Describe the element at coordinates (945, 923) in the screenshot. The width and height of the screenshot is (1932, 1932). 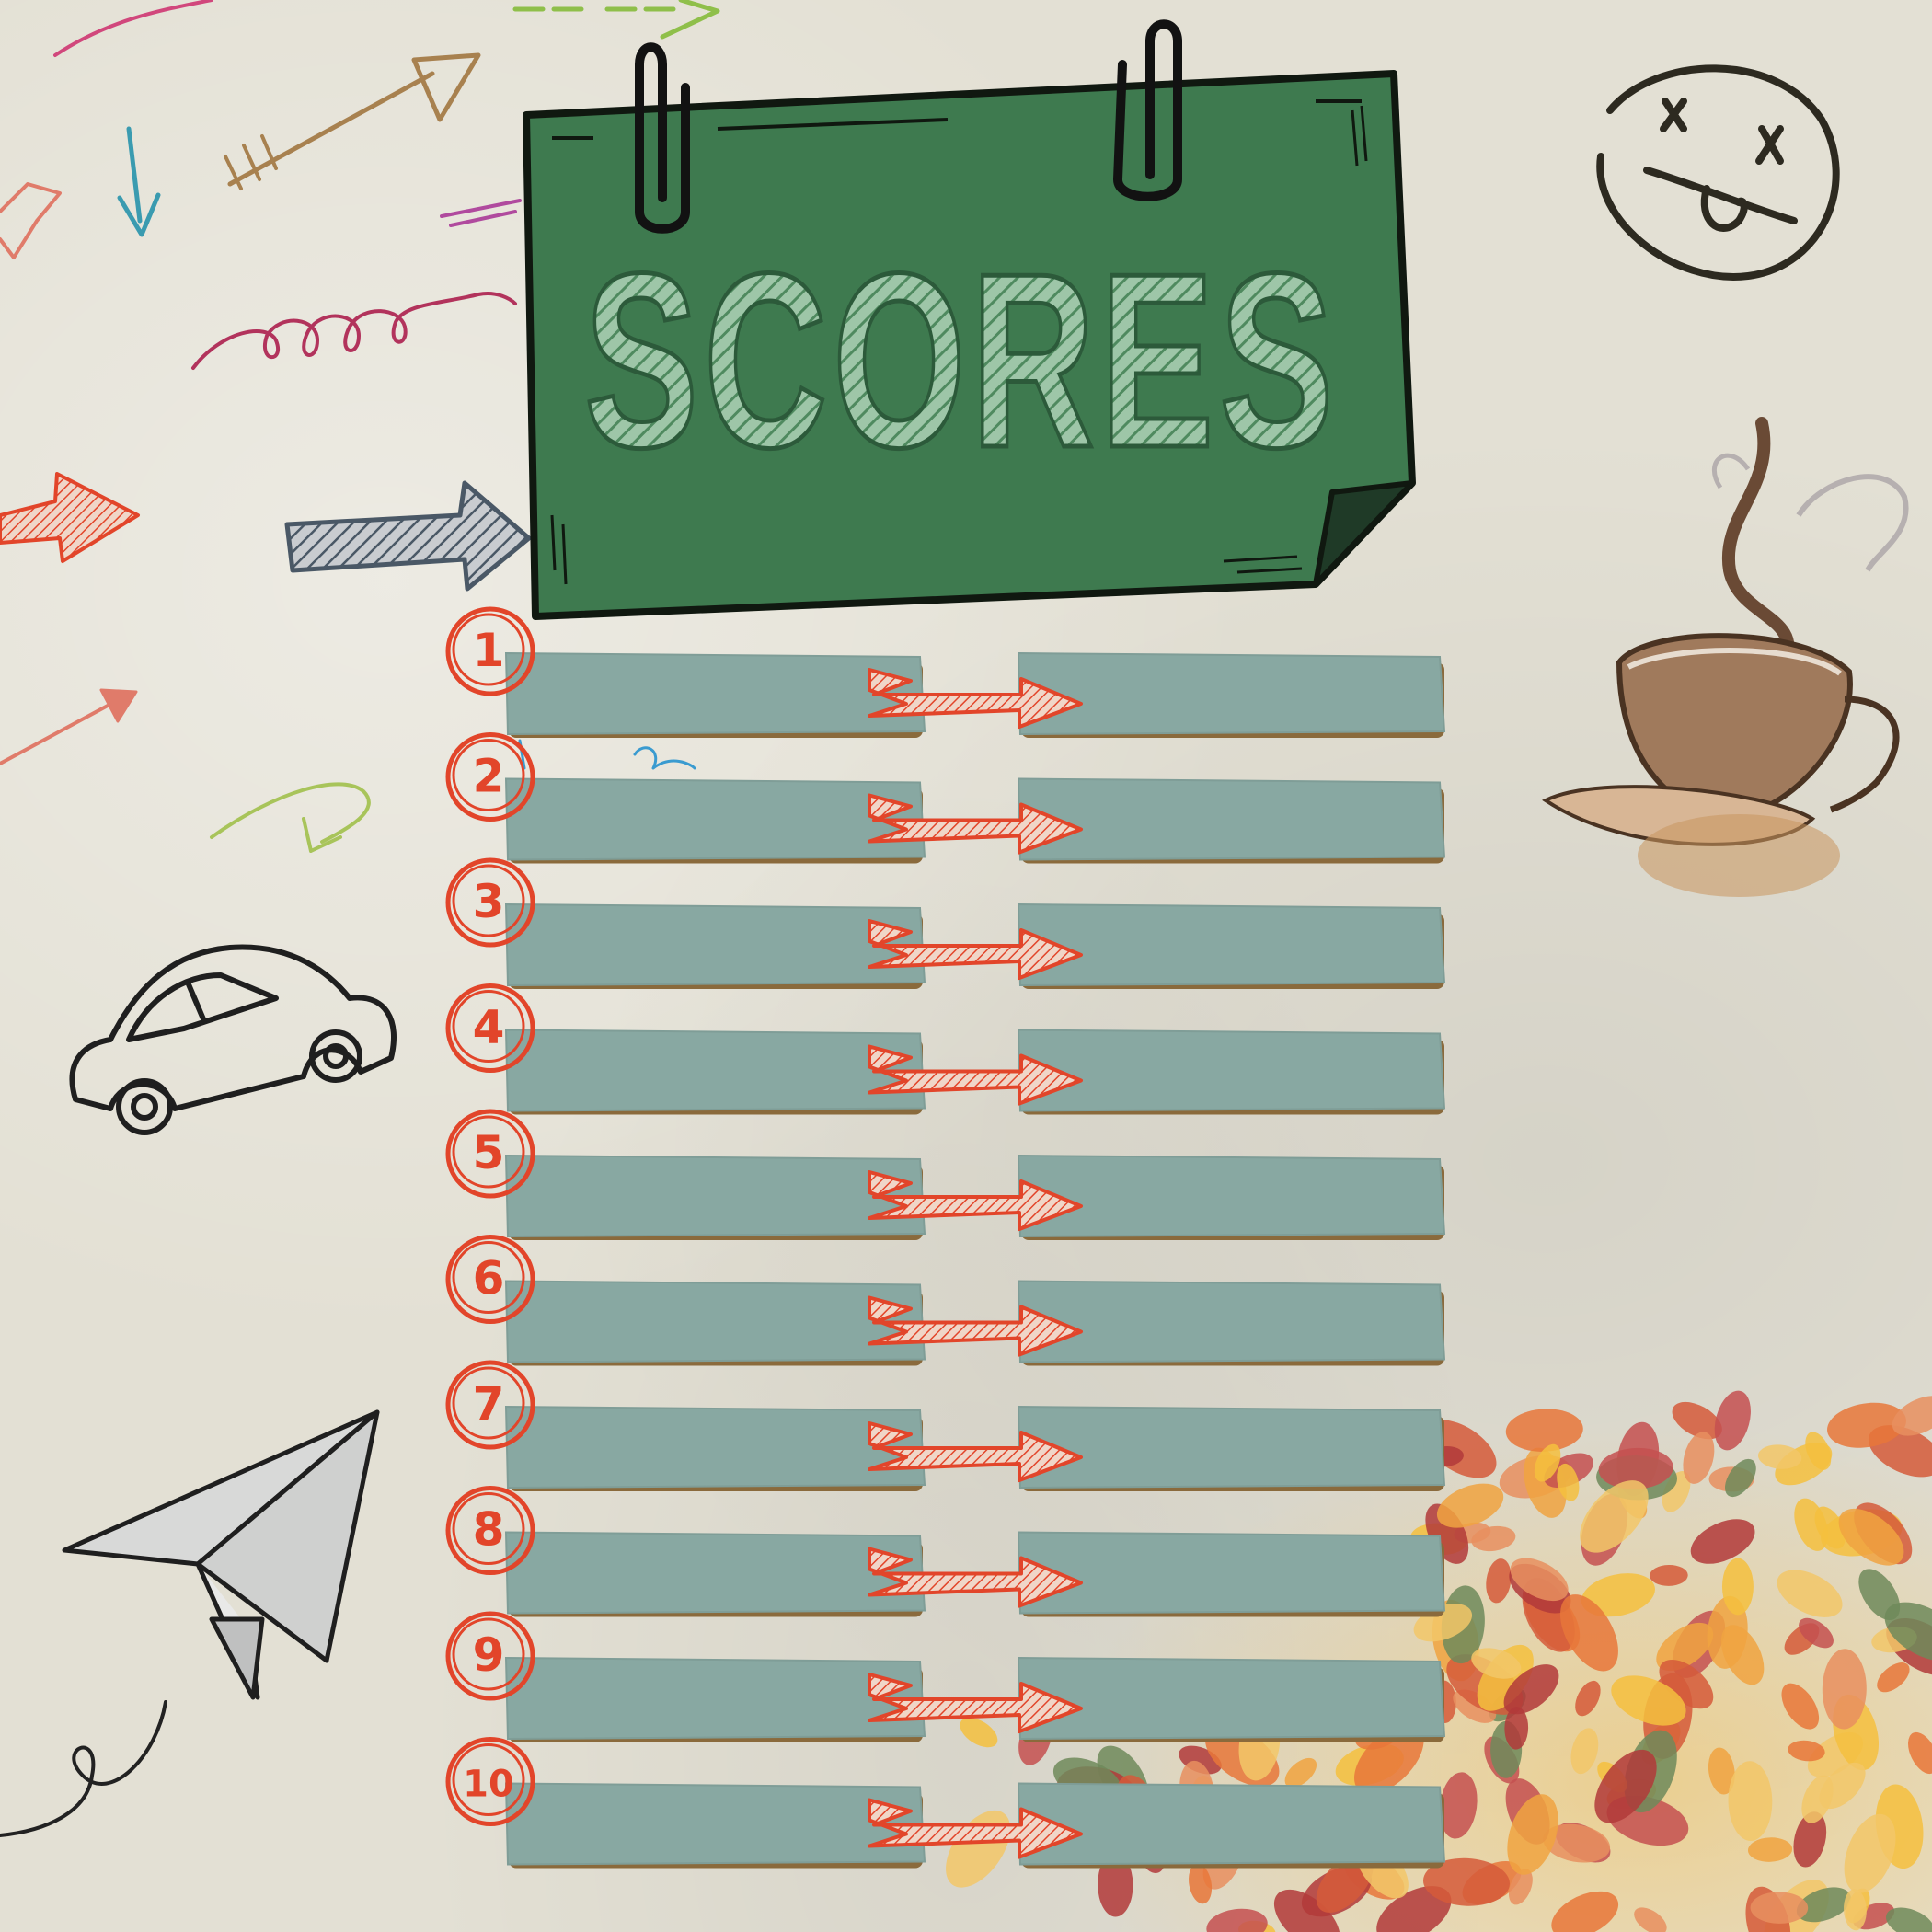
I see `score-row: 3` at that location.